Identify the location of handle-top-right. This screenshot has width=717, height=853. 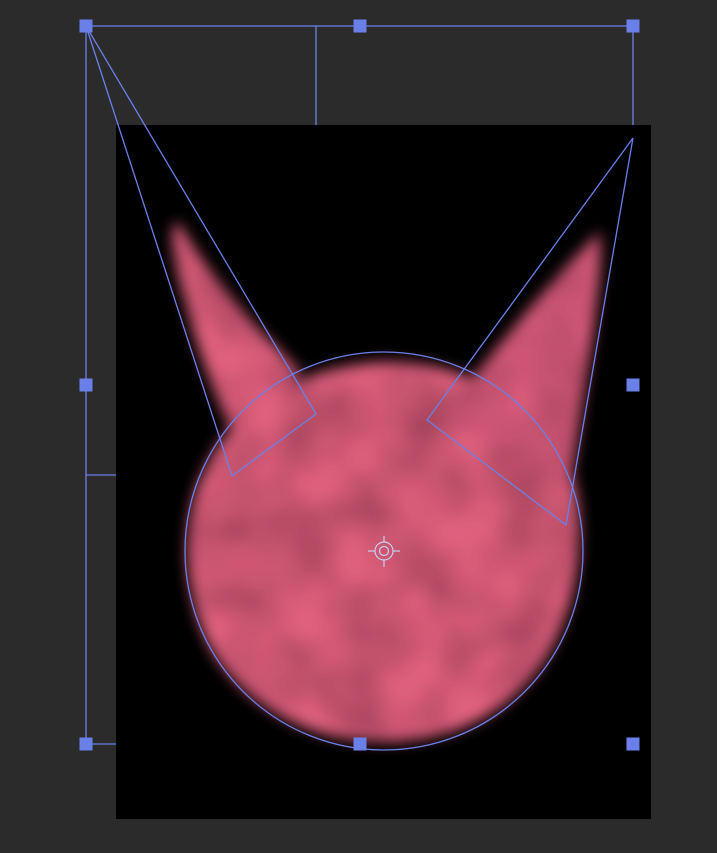
(633, 26).